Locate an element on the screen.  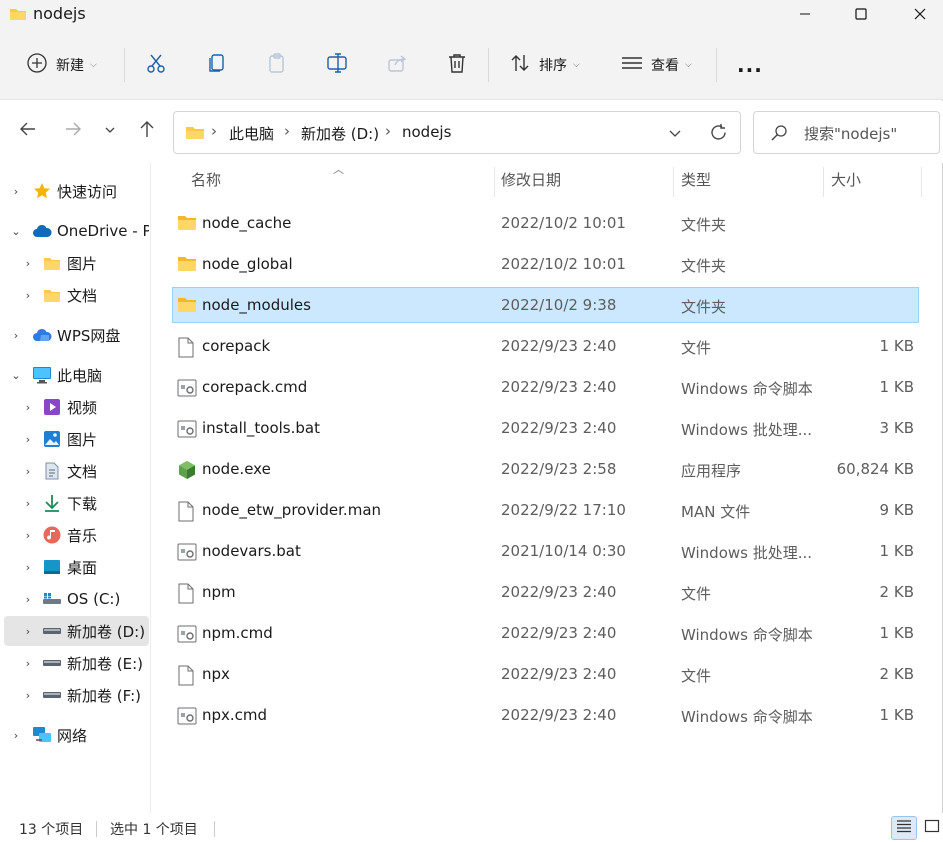
column-header-type: 类型 is located at coordinates (696, 179).